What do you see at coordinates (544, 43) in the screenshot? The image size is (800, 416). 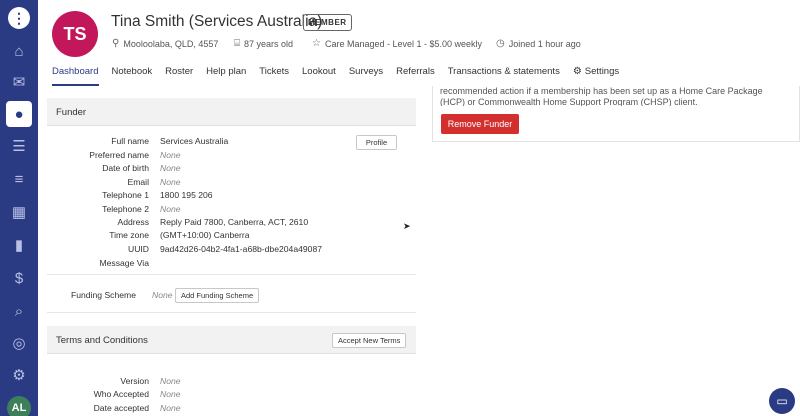 I see `joined-text: Joined 1 hour ago` at bounding box center [544, 43].